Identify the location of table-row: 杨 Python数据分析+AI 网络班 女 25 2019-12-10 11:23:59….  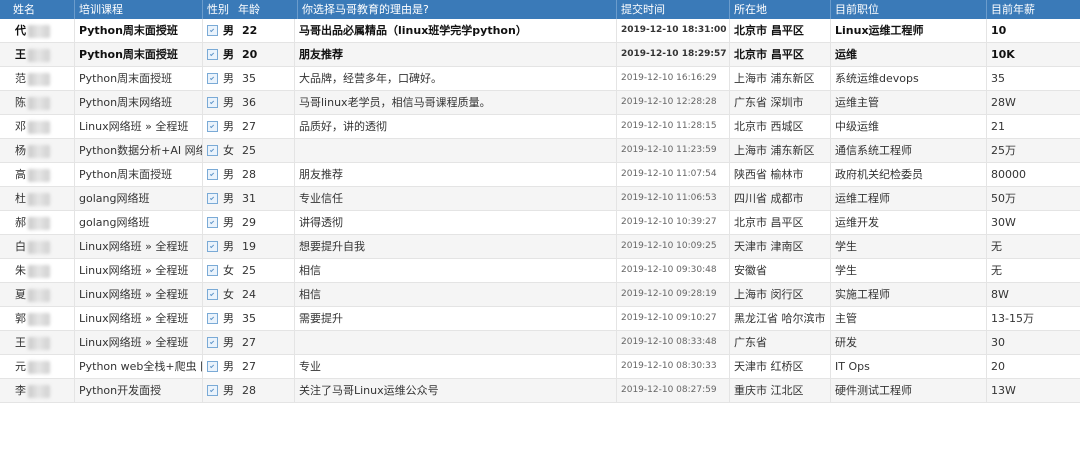
(540, 151).